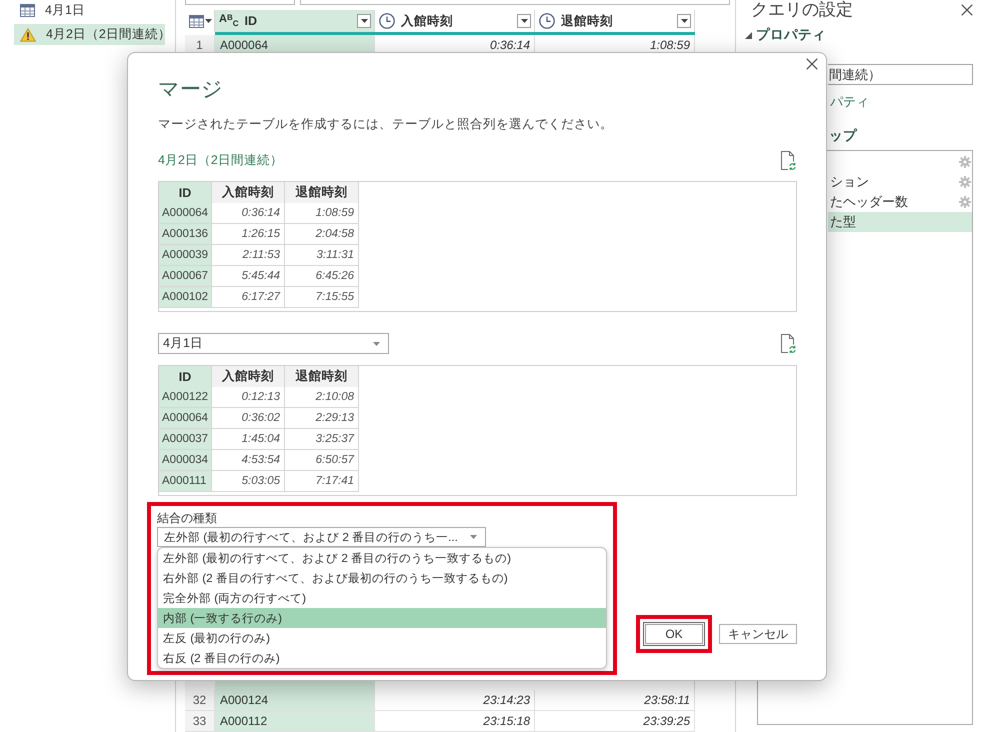 Image resolution: width=1000 pixels, height=732 pixels. I want to click on warning-icon, so click(28, 35).